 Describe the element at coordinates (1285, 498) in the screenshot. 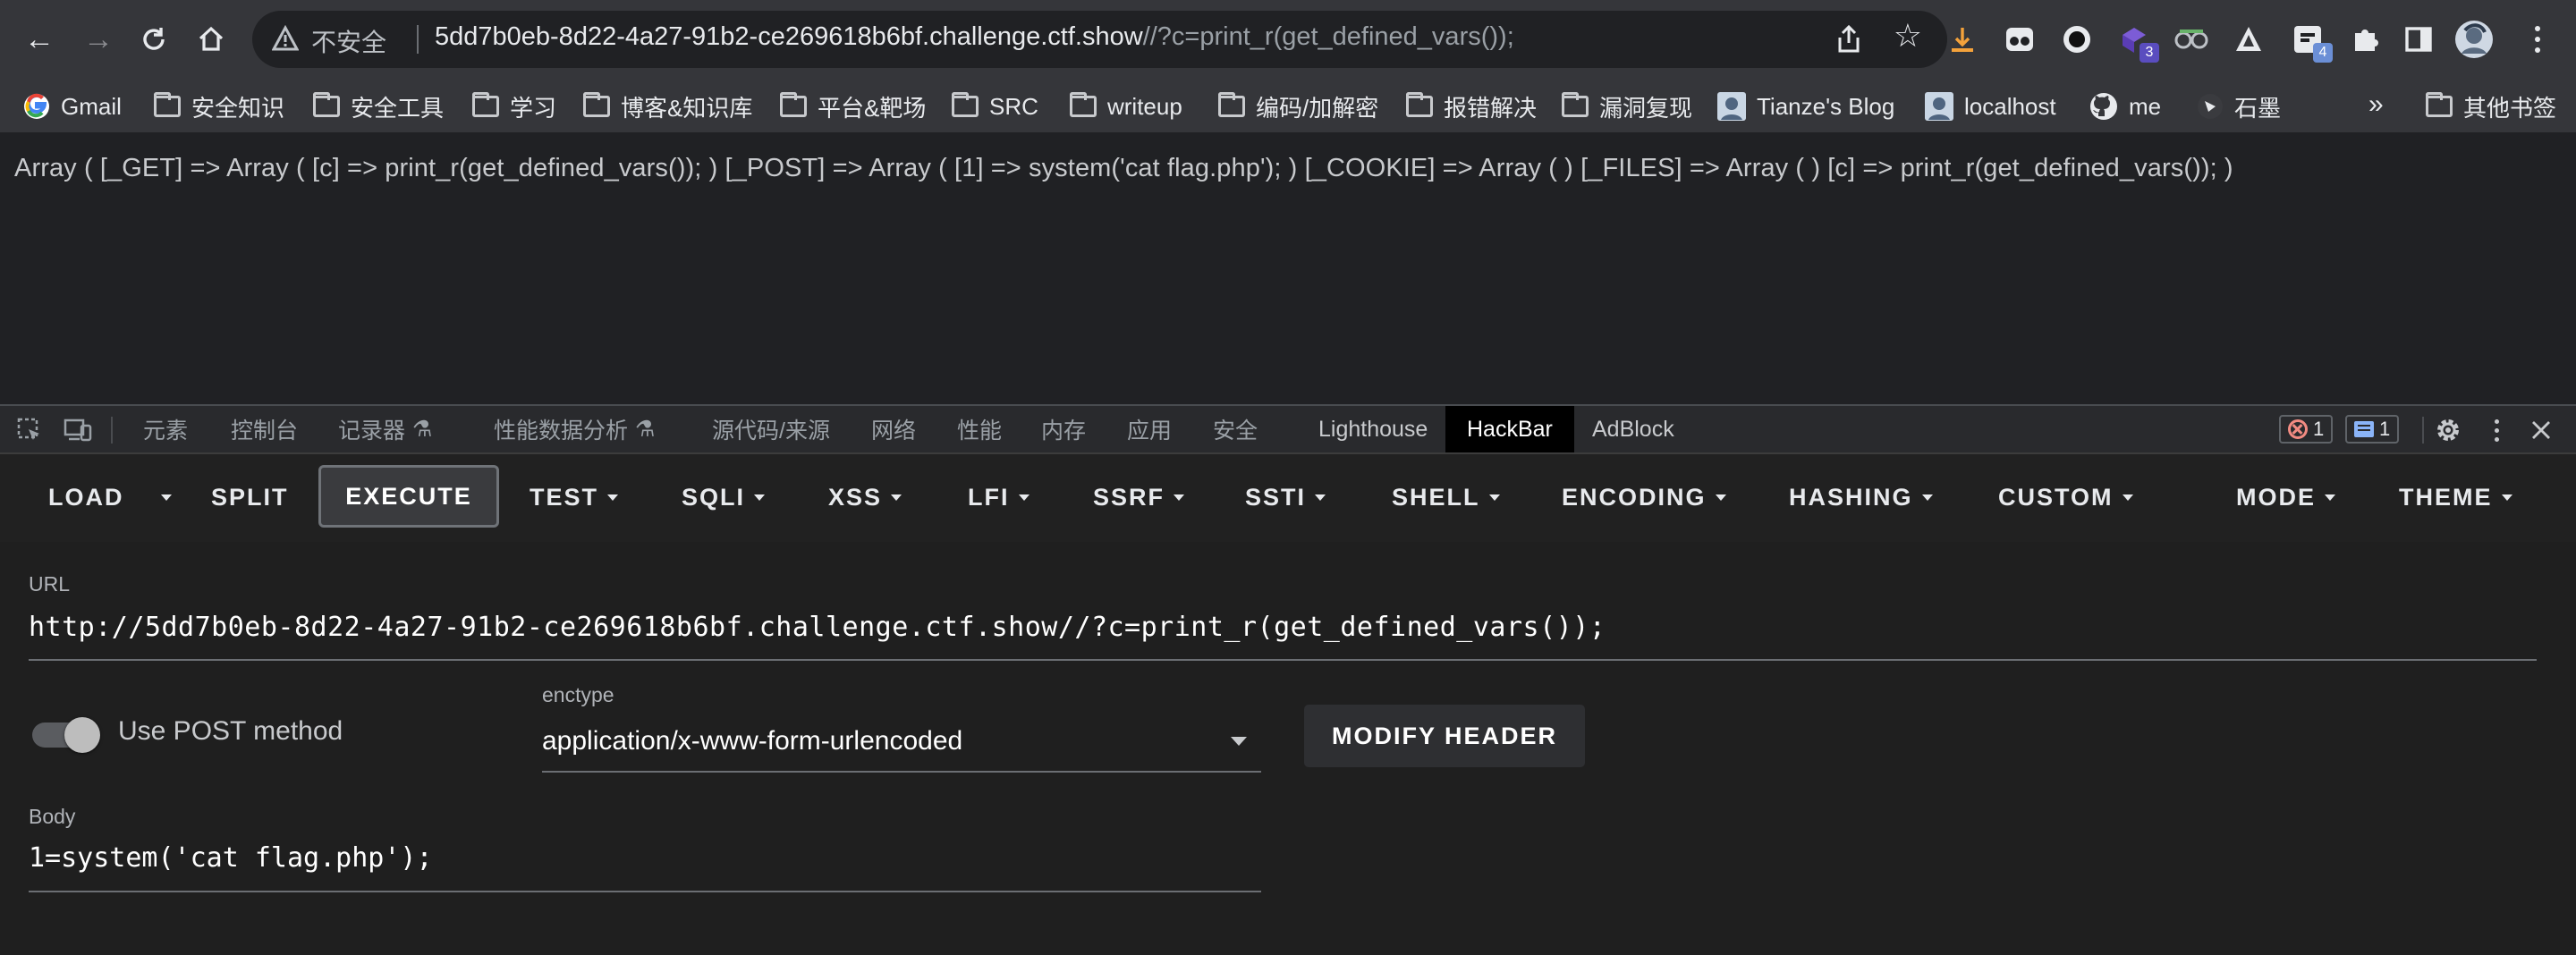

I see `ssti-menu: SSTI` at that location.